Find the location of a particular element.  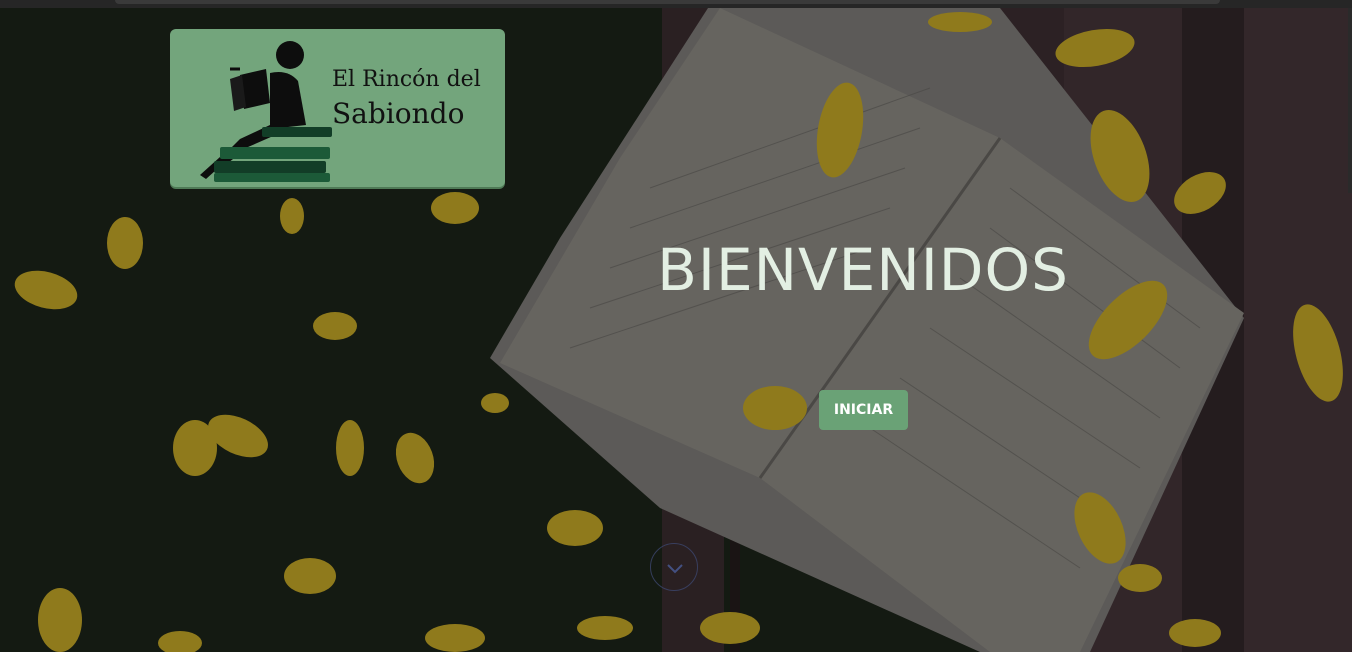

top-bar-line is located at coordinates (667, 2).